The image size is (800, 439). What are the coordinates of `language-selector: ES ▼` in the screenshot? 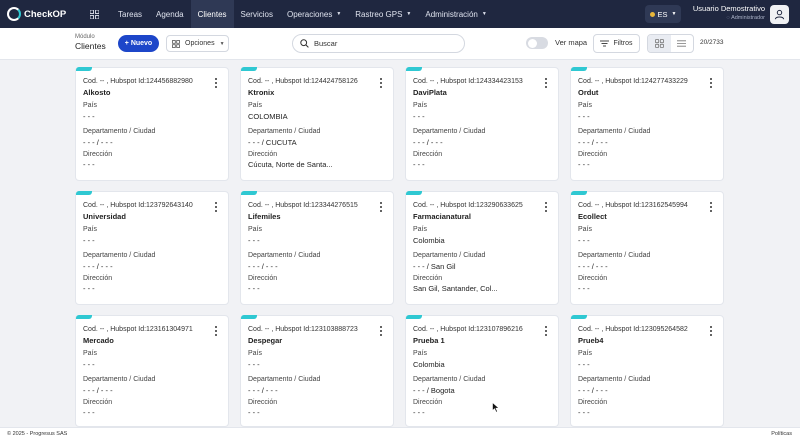 It's located at (663, 14).